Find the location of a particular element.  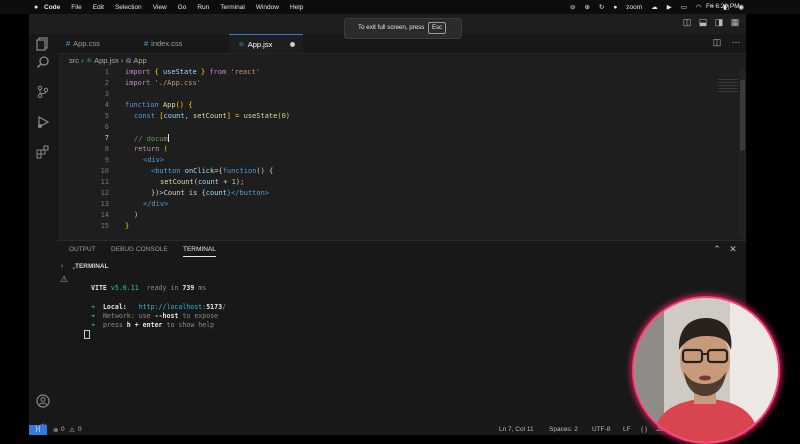

breadcrumb-symbol: App is located at coordinates (139, 60).